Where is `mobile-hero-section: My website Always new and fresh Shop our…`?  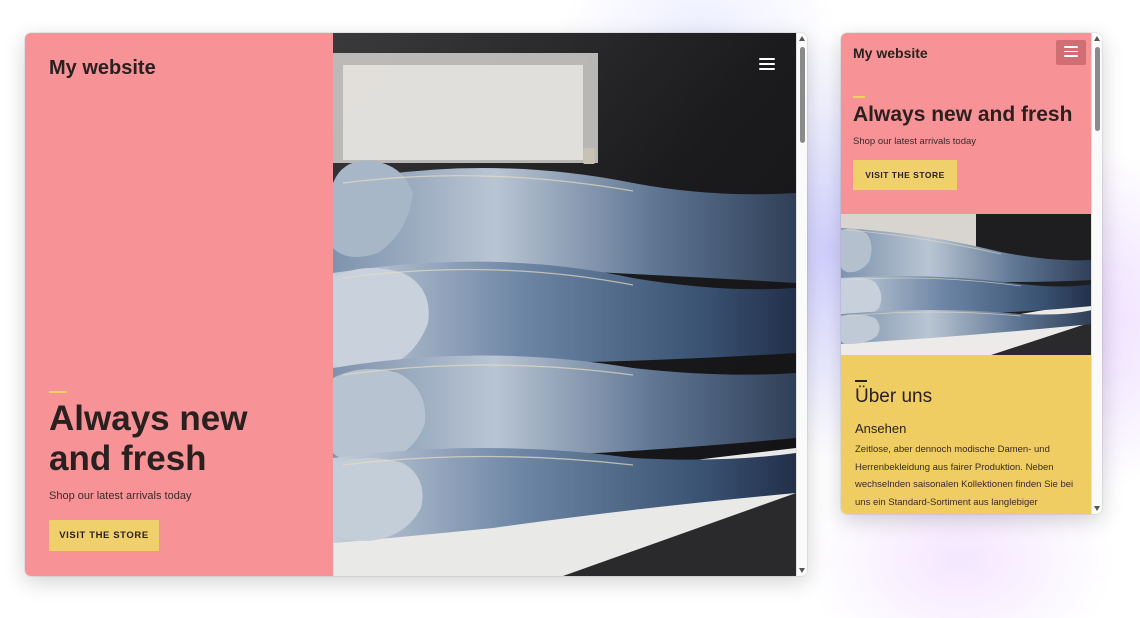 mobile-hero-section: My website Always new and fresh Shop our… is located at coordinates (966, 123).